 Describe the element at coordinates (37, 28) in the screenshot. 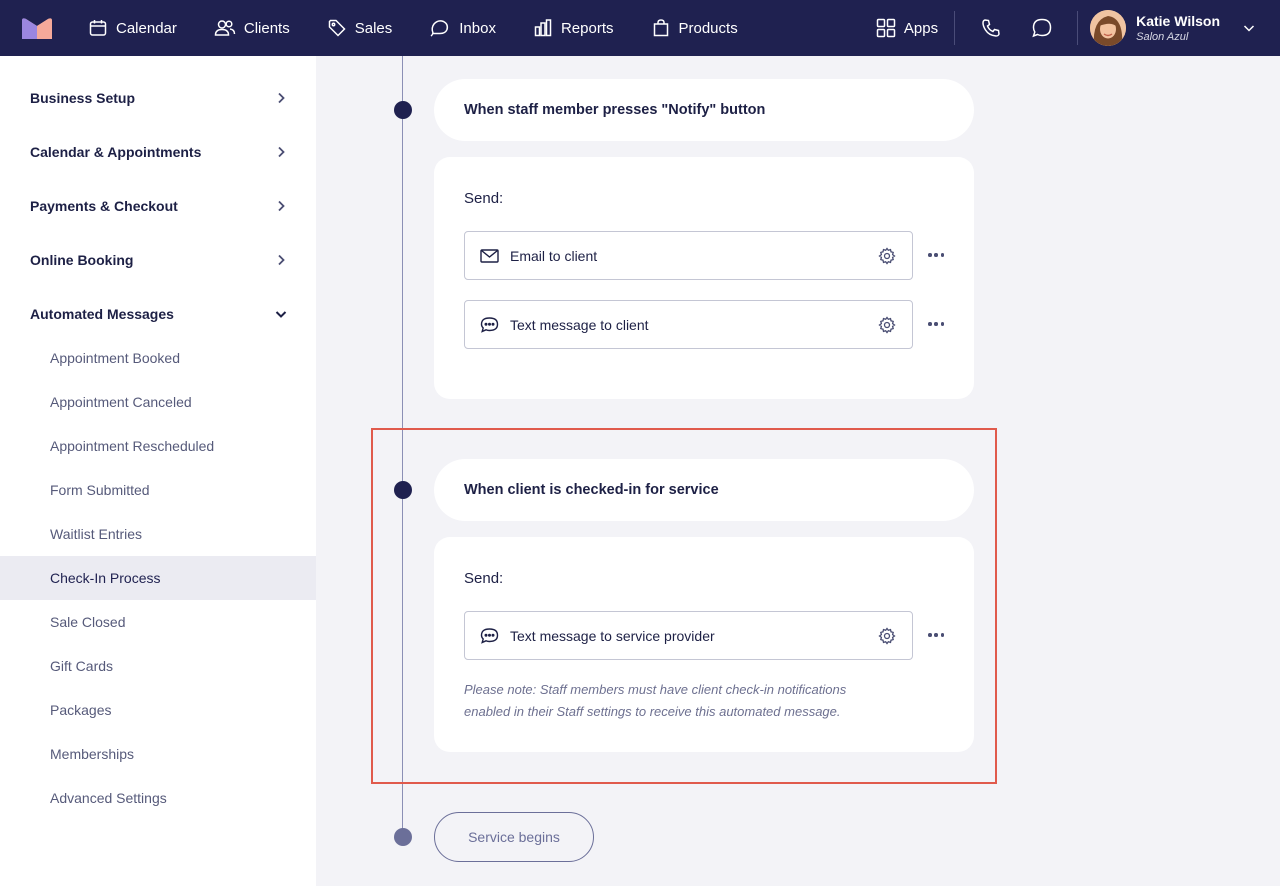

I see `mindbody-logo` at that location.